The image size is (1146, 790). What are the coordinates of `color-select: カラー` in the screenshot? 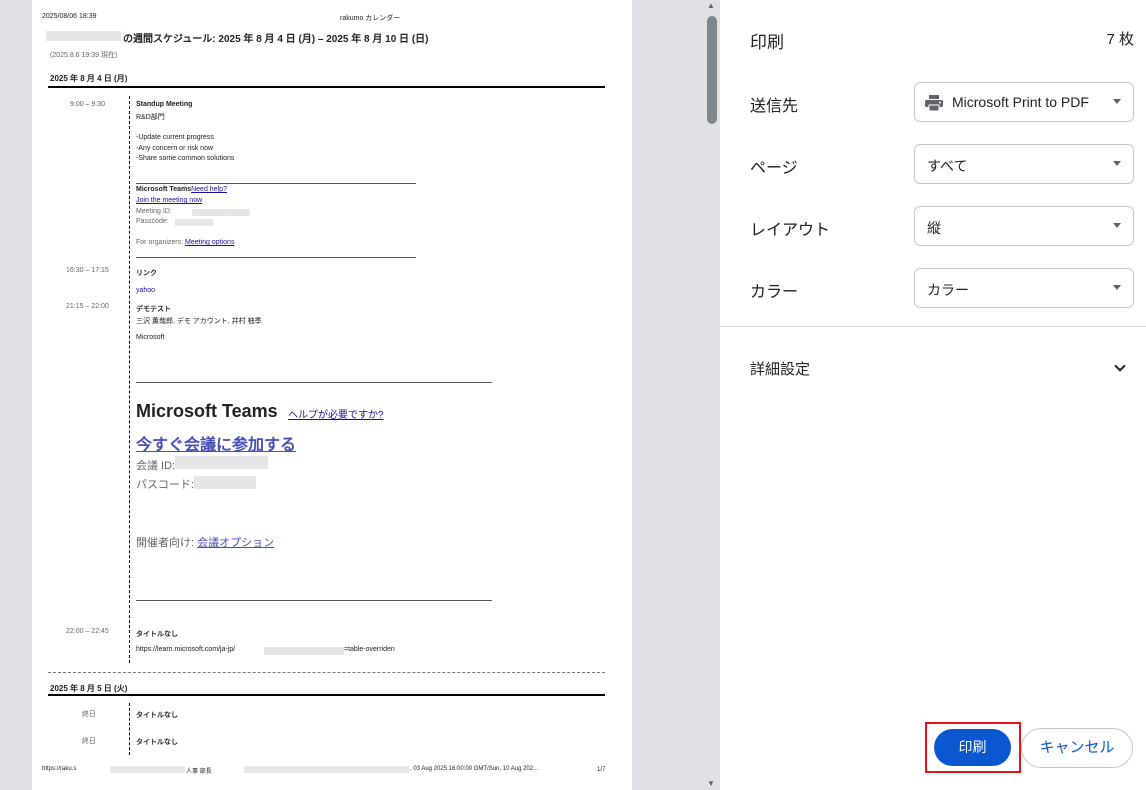 It's located at (1024, 288).